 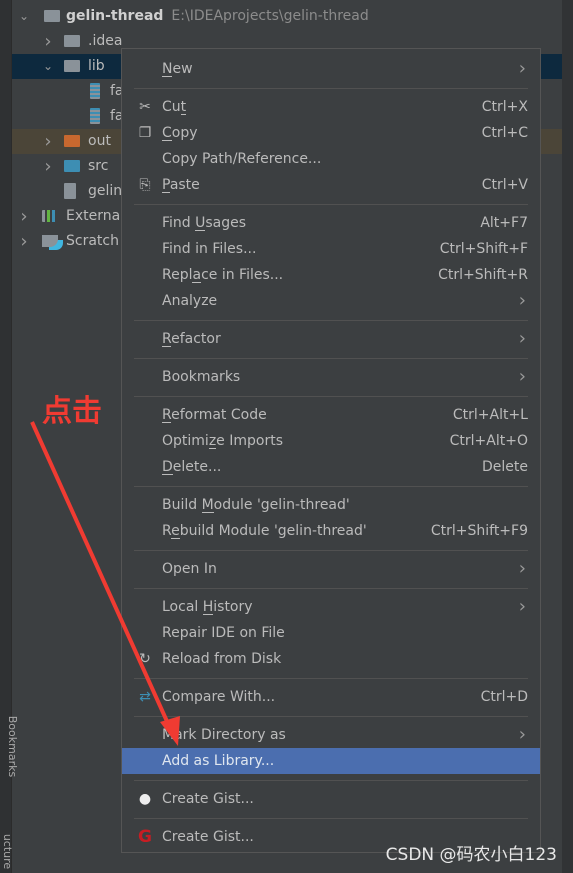 I want to click on annotation-arrow, so click(x=105, y=583).